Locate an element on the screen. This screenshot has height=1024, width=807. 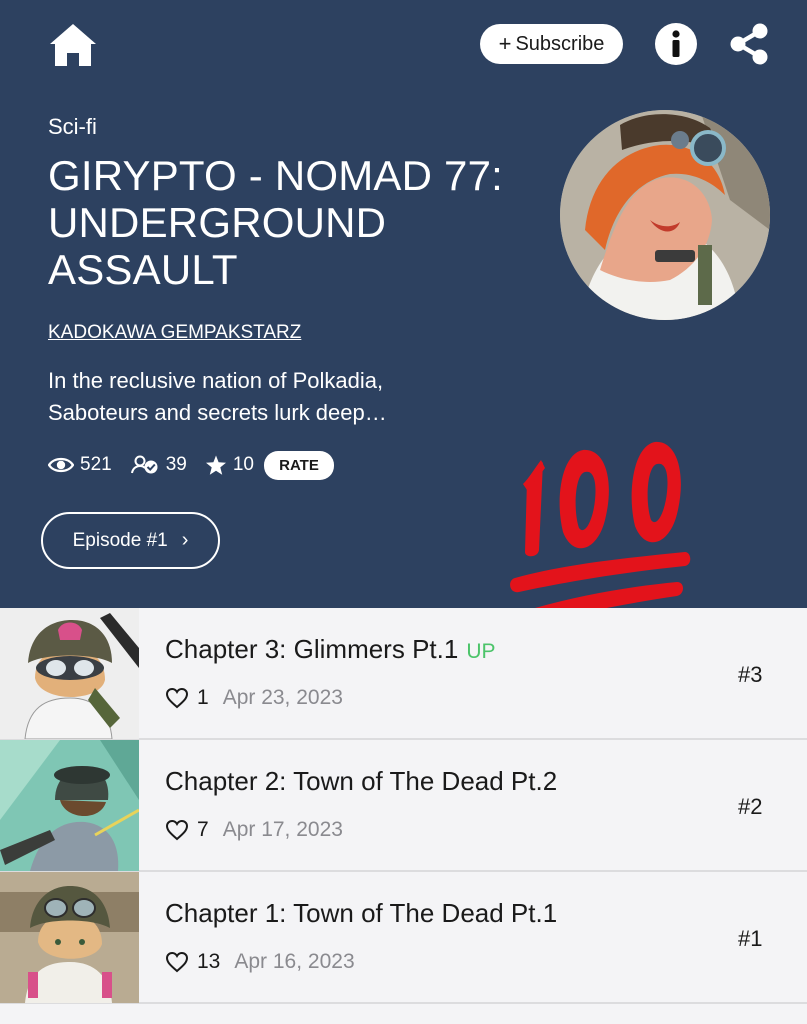
views-stat: 521 is located at coordinates (80, 465).